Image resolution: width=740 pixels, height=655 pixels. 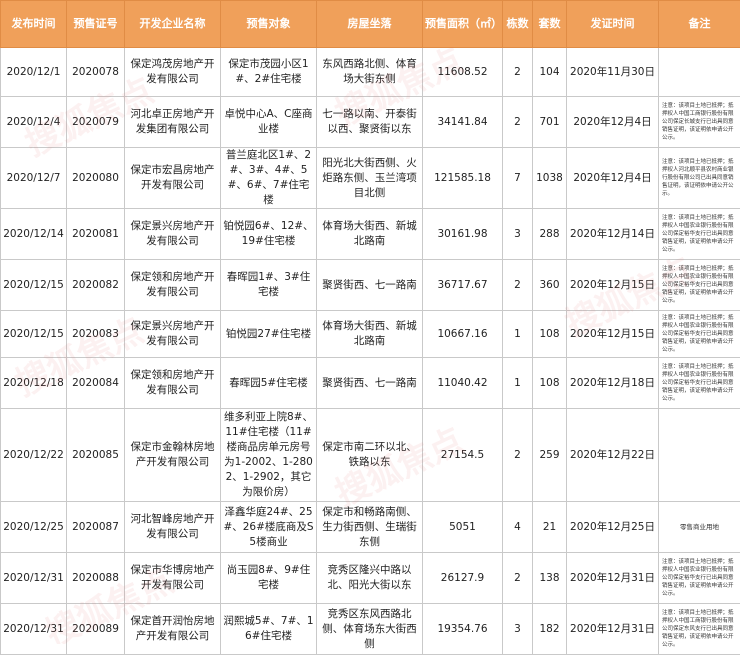 What do you see at coordinates (96, 122) in the screenshot?
I see `cell-cert: 2020079` at bounding box center [96, 122].